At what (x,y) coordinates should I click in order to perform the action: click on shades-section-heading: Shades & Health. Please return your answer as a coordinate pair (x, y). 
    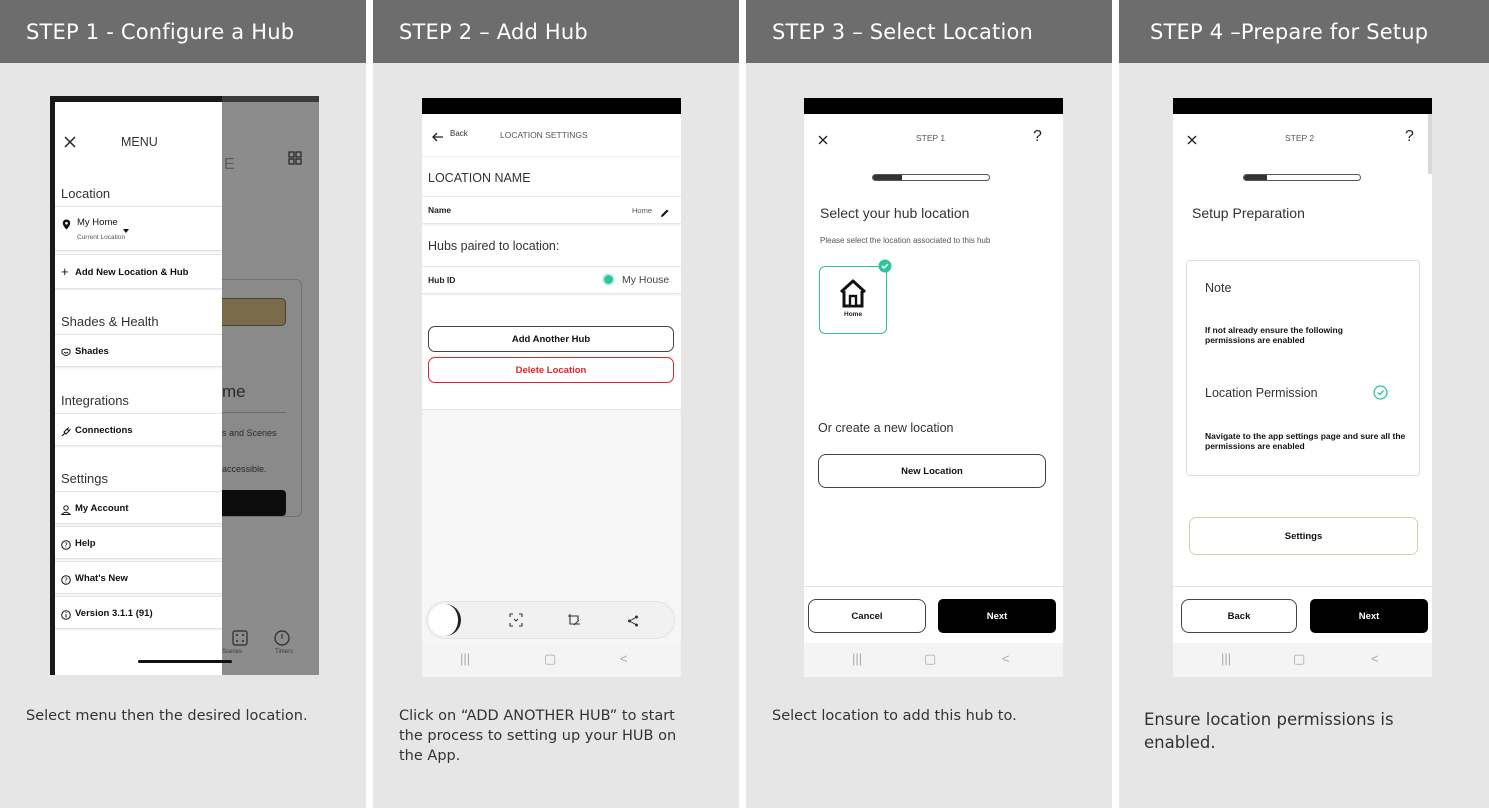
    Looking at the image, I should click on (110, 321).